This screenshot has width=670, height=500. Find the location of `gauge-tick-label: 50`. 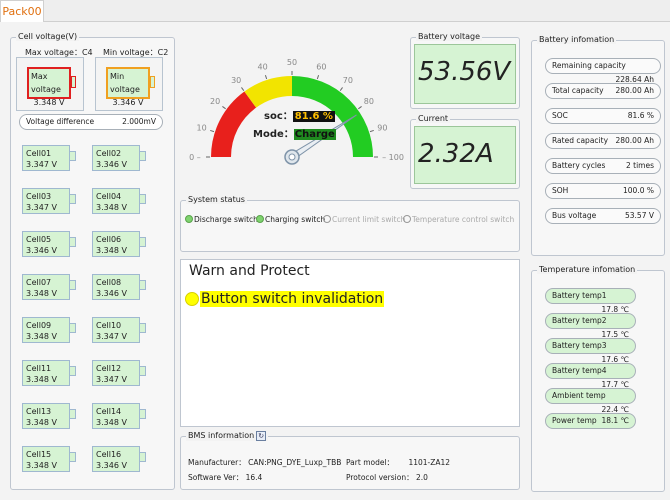

gauge-tick-label: 50 is located at coordinates (292, 62).